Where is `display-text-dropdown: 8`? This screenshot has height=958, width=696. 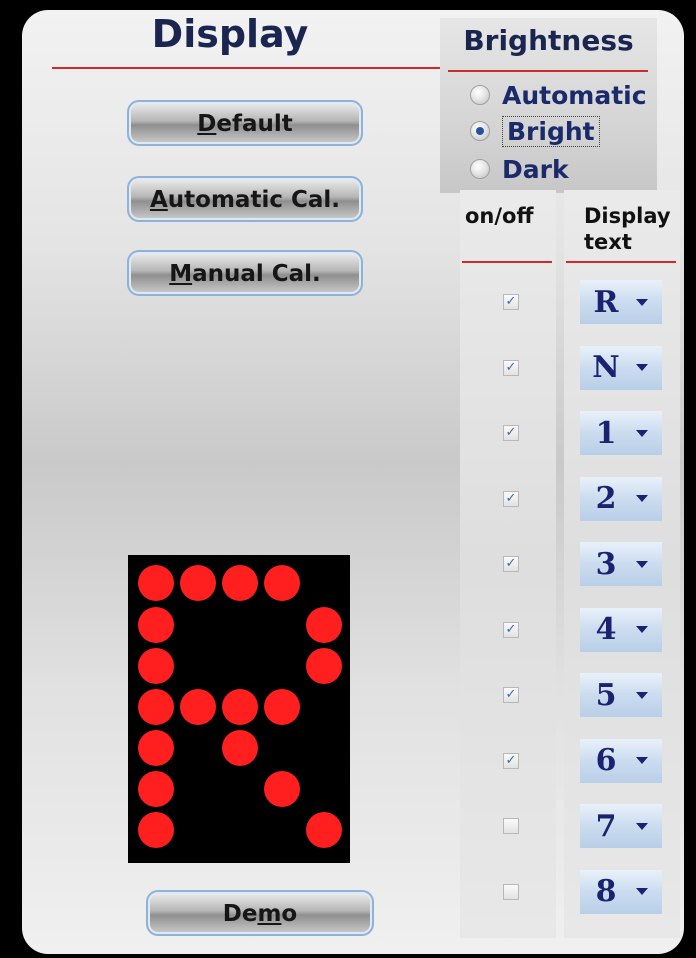
display-text-dropdown: 8 is located at coordinates (621, 891).